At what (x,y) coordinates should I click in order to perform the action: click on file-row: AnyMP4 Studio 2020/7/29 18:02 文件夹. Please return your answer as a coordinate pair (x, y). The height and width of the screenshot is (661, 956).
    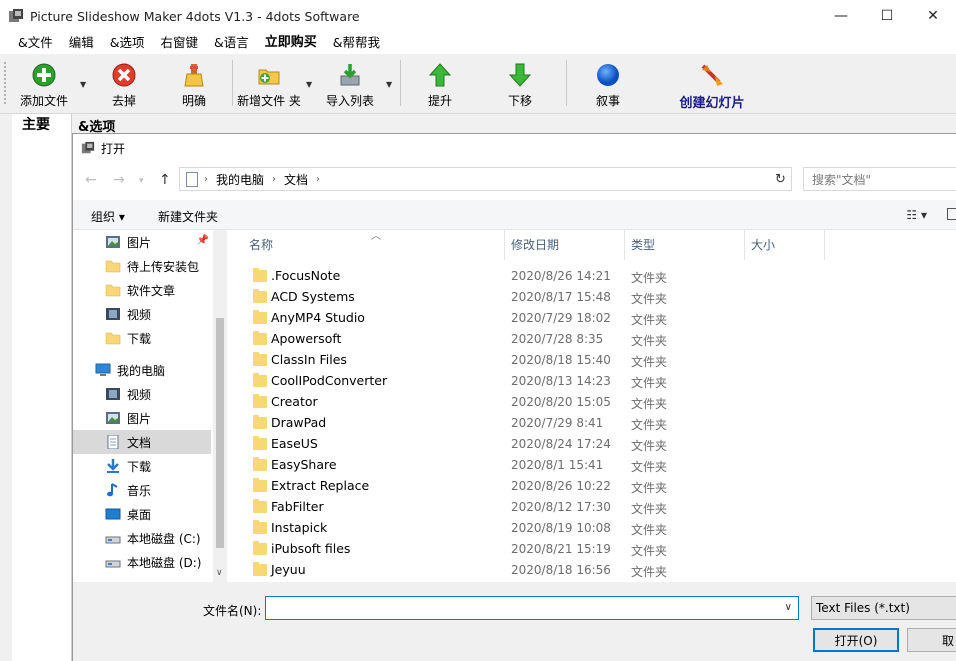
    Looking at the image, I should click on (593, 318).